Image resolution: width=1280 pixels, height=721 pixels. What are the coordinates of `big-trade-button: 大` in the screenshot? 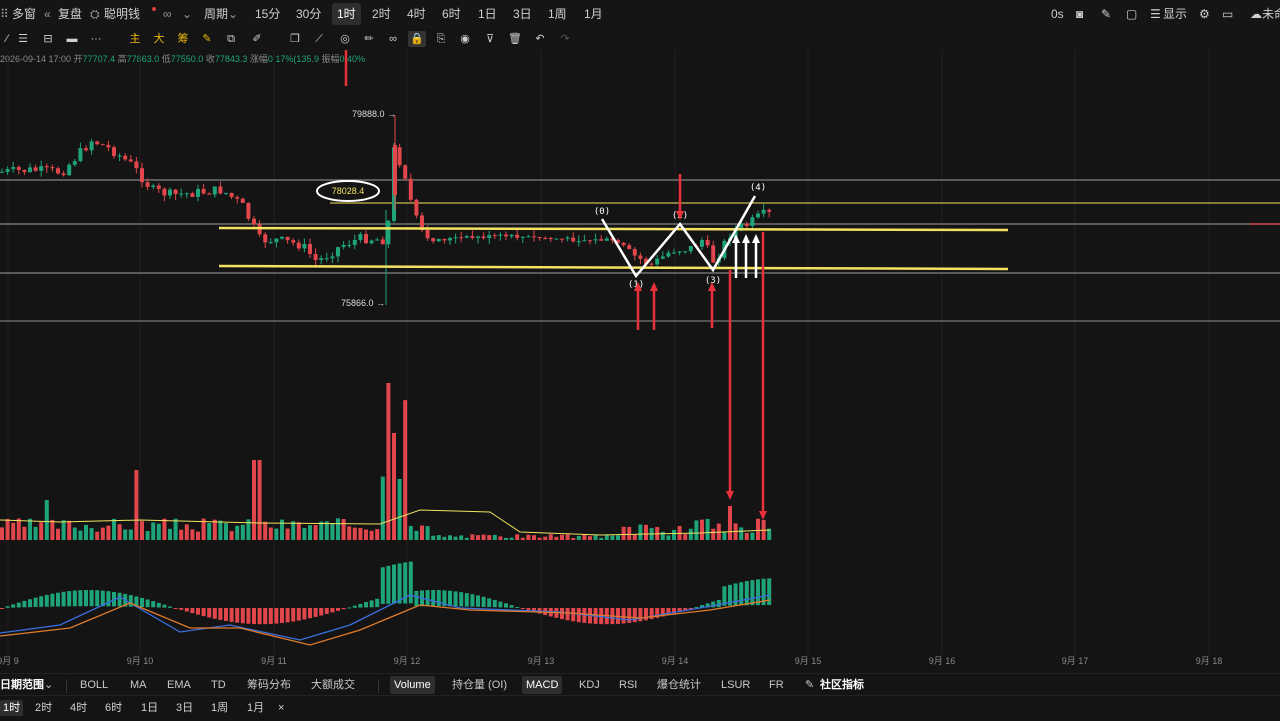 It's located at (159, 39).